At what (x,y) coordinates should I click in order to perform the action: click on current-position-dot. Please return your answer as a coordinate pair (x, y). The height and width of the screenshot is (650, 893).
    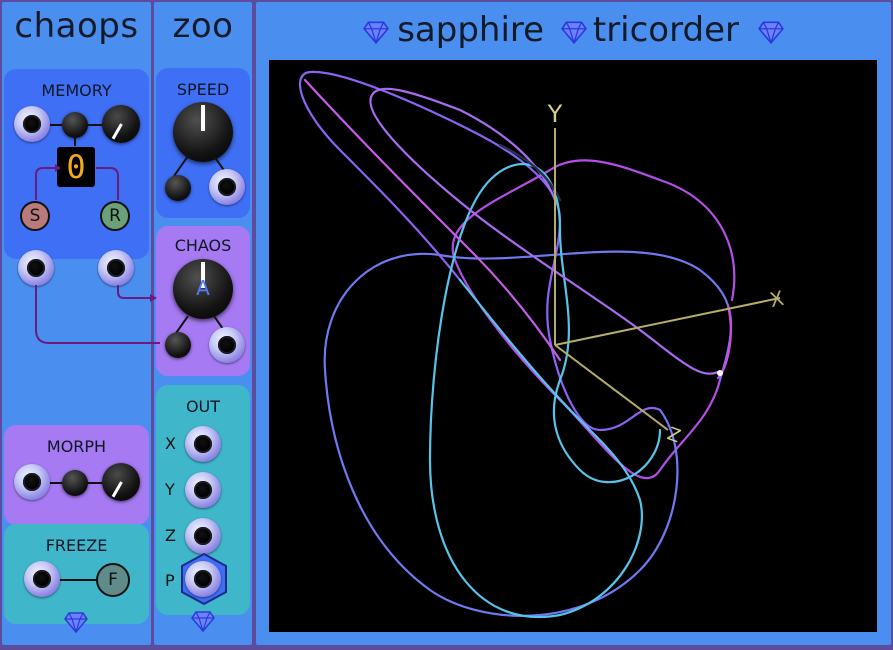
    Looking at the image, I should click on (720, 373).